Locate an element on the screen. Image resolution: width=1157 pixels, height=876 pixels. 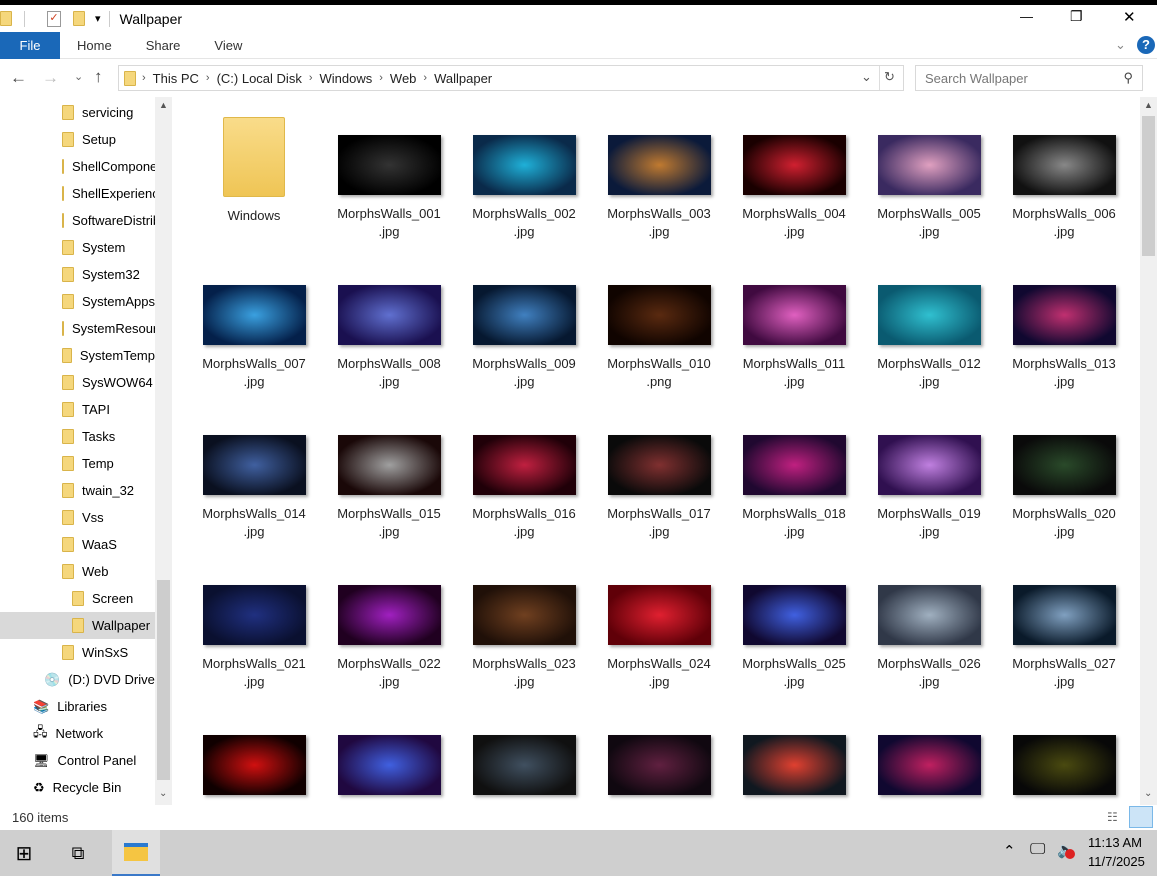
breadcrumb-web: Web is located at coordinates (403, 78).